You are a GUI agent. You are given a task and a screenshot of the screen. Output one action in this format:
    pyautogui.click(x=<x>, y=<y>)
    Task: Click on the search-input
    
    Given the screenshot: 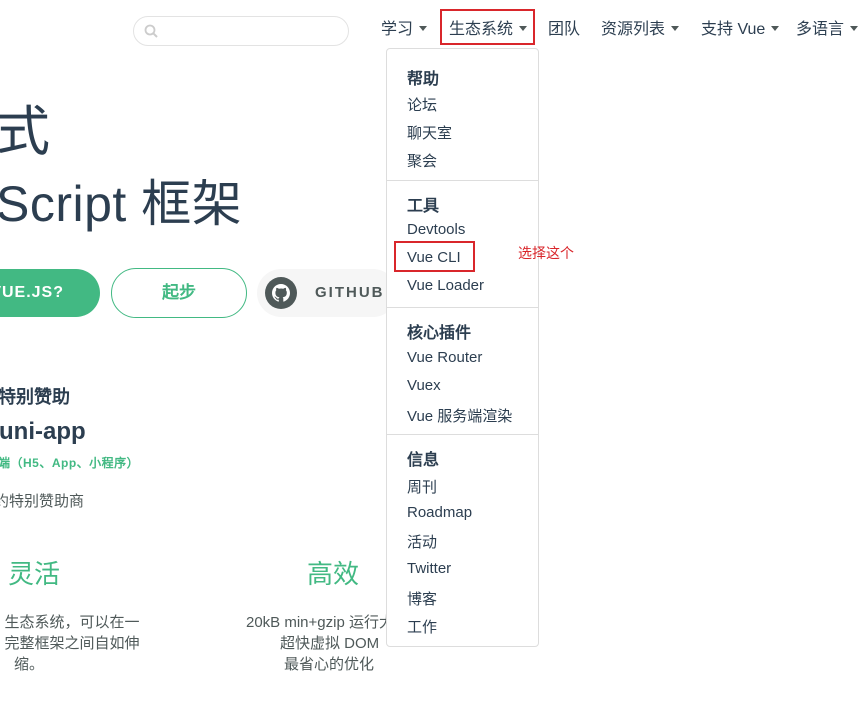 What is the action you would take?
    pyautogui.click(x=251, y=31)
    